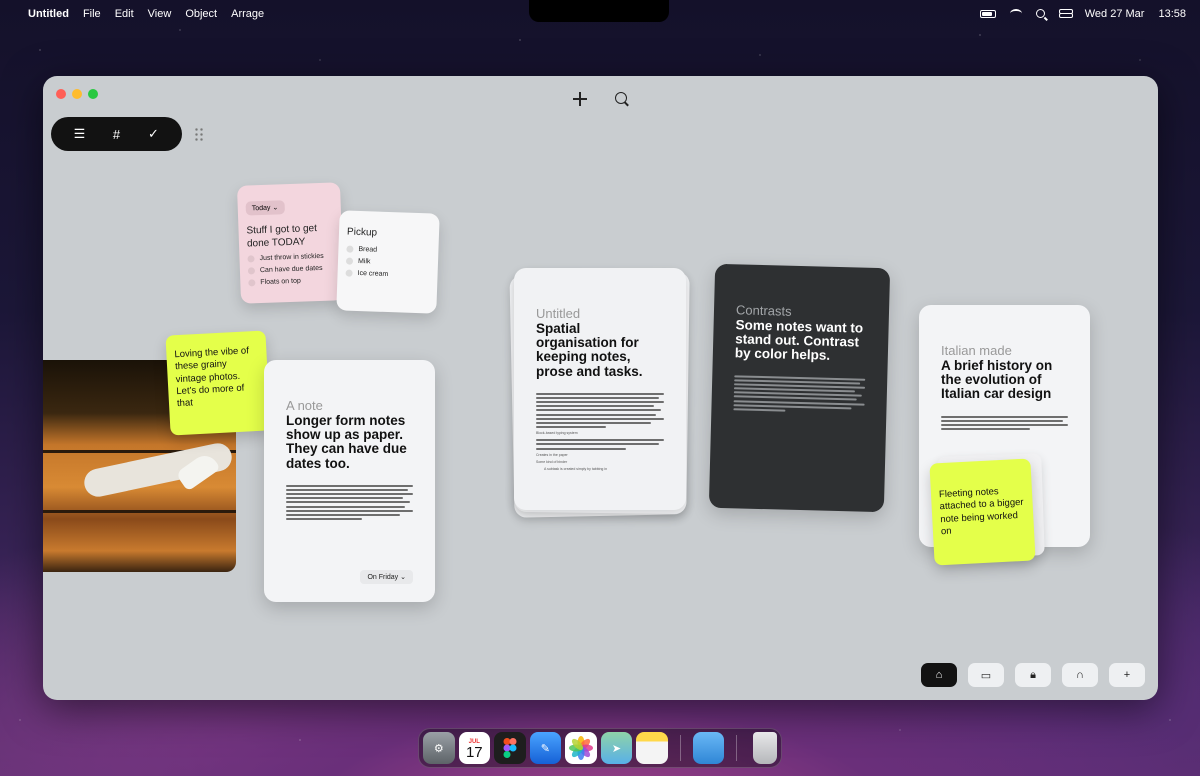  Describe the element at coordinates (48, 14) in the screenshot. I see `menu-app-name: Untitled` at that location.